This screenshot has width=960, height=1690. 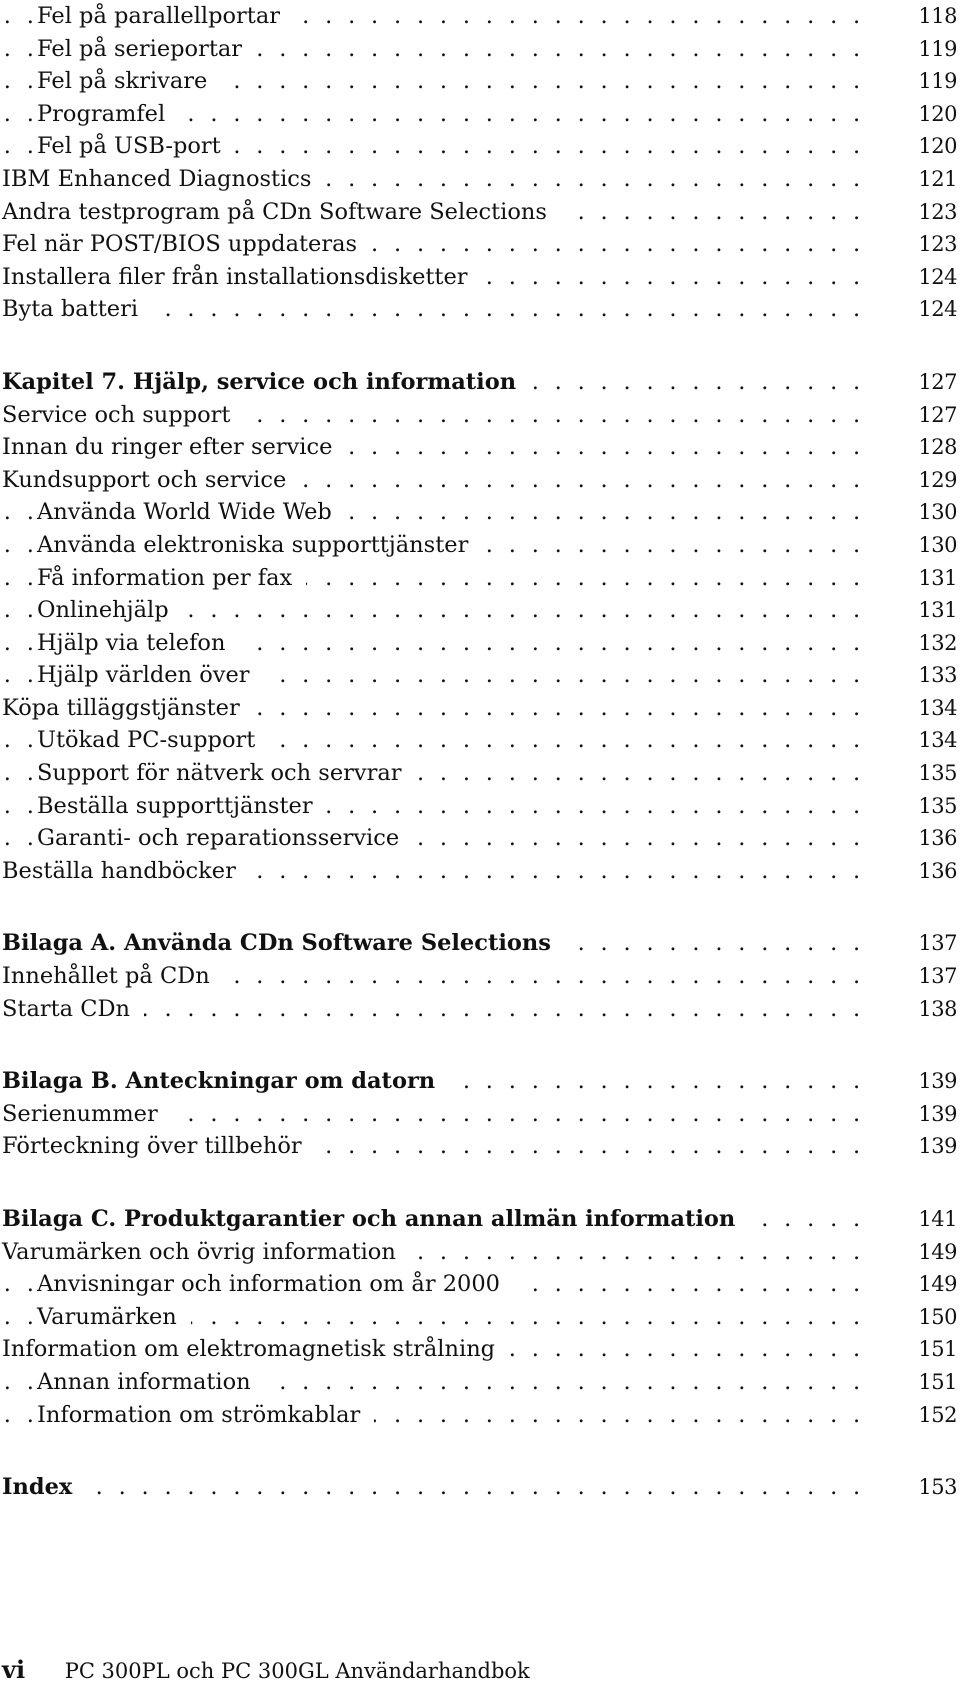 What do you see at coordinates (934, 1382) in the screenshot?
I see `toc-entry-page-number: 151` at bounding box center [934, 1382].